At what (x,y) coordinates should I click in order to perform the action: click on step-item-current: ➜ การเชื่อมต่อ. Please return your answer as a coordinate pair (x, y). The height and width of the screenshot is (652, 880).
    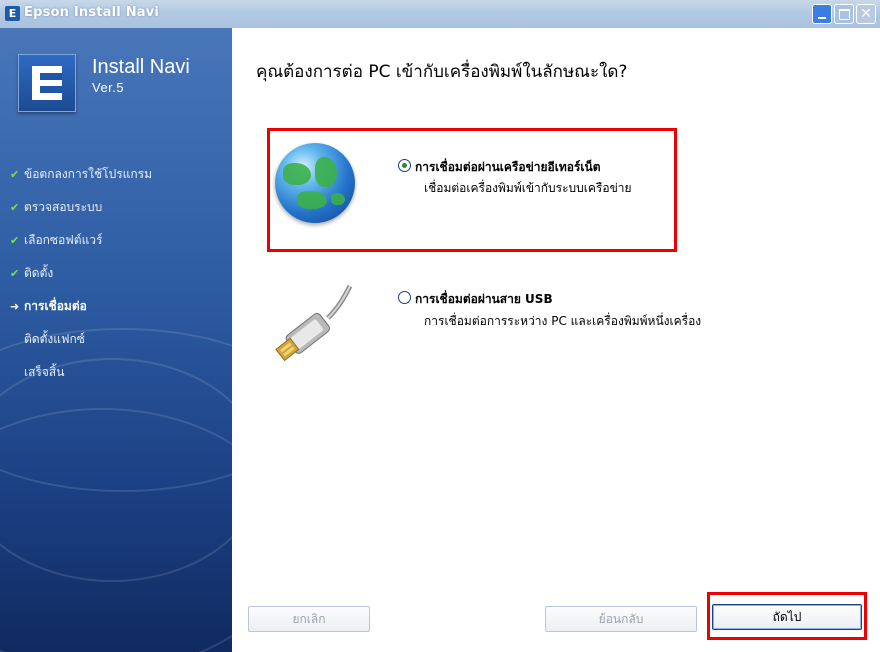
    Looking at the image, I should click on (81, 306).